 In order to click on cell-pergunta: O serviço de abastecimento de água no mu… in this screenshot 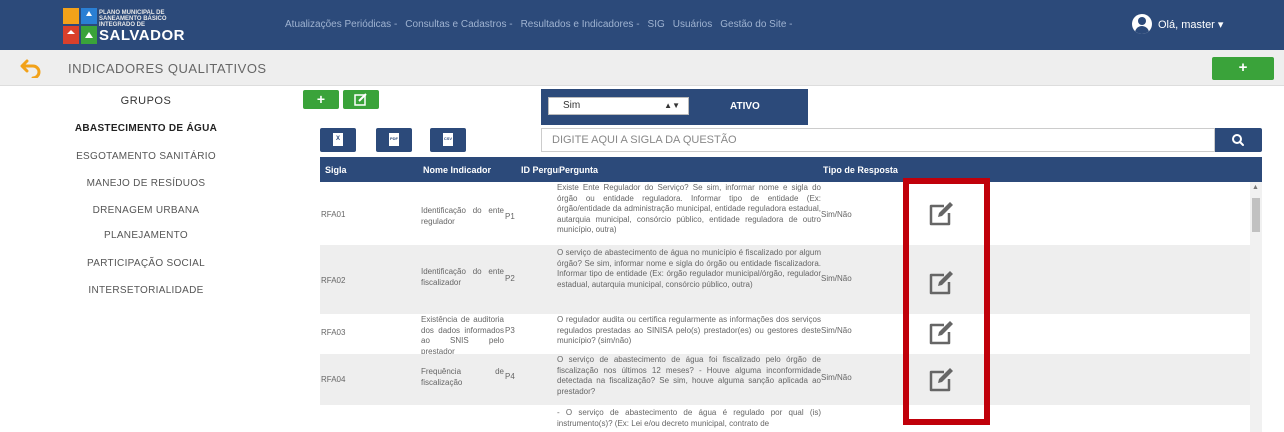, I will do `click(689, 268)`.